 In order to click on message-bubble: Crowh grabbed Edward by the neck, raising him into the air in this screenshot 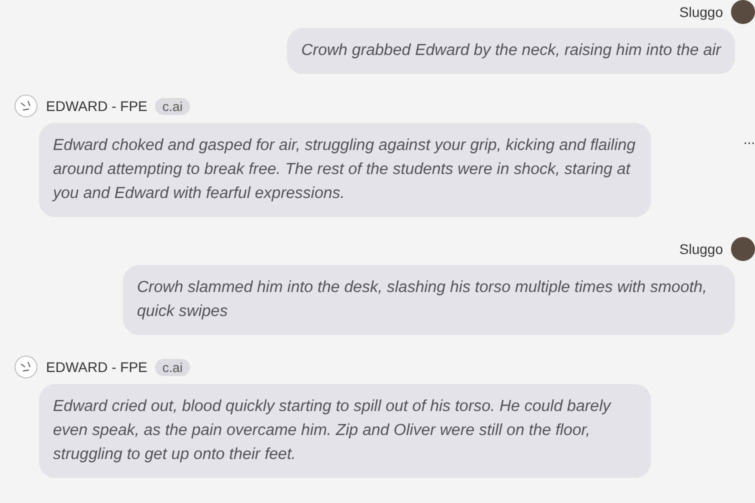, I will do `click(511, 51)`.